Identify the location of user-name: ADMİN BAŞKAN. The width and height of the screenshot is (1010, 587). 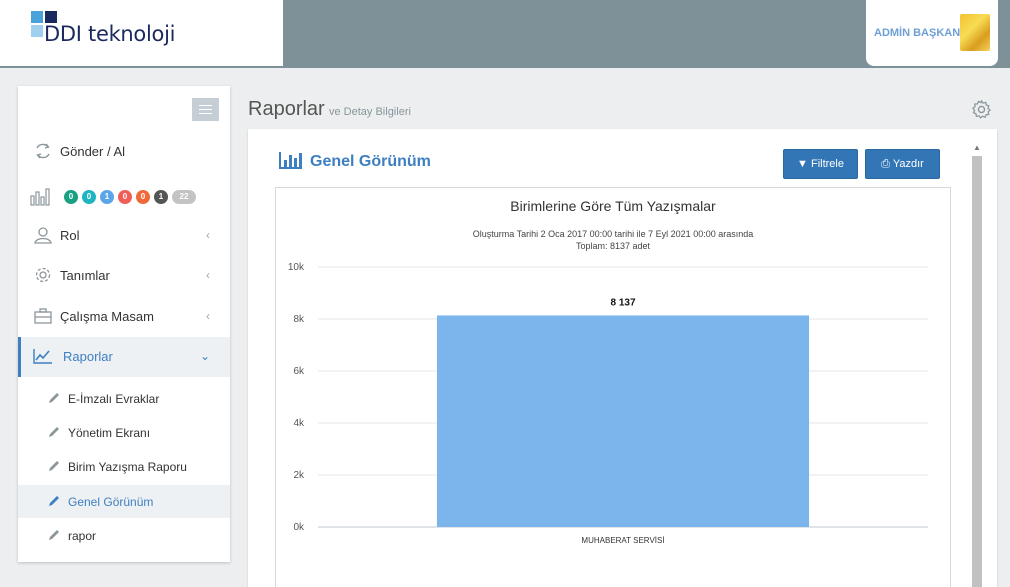
(917, 33).